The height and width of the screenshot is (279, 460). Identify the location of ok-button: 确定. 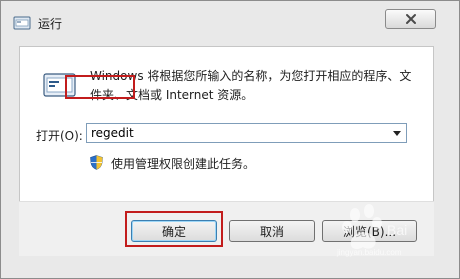
(174, 231).